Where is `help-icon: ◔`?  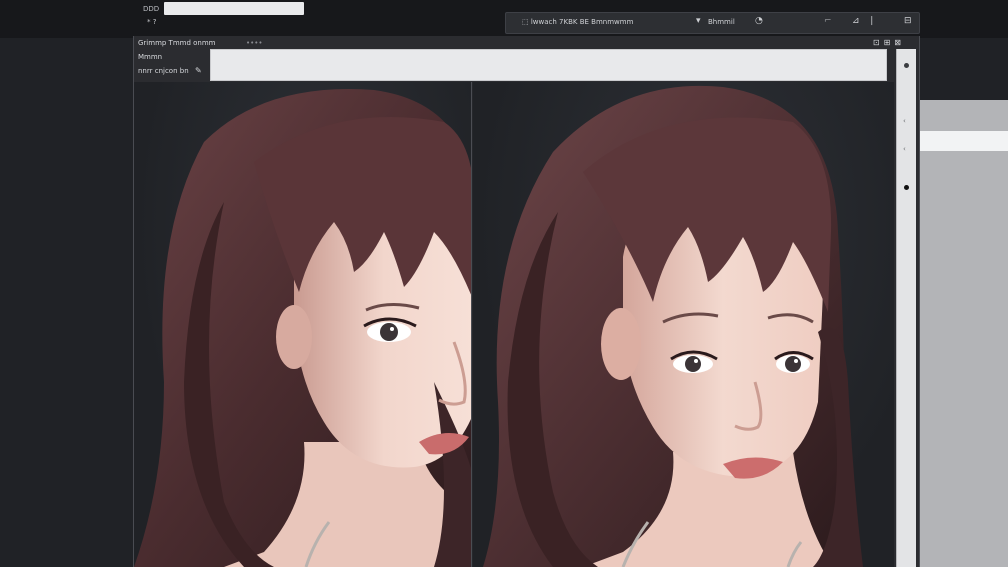 help-icon: ◔ is located at coordinates (759, 21).